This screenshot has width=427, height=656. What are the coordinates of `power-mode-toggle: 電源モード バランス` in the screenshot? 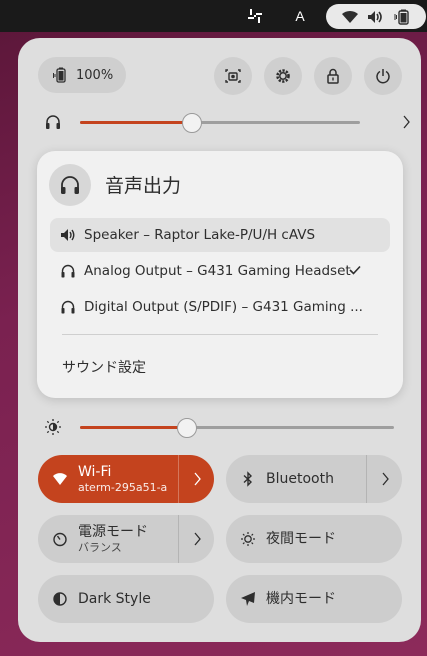 It's located at (126, 539).